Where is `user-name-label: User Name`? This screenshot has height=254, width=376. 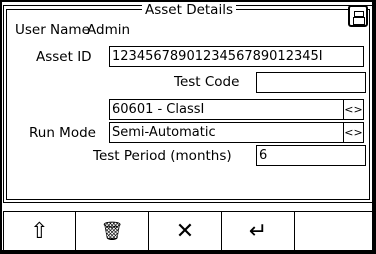
user-name-label: User Name is located at coordinates (52, 30).